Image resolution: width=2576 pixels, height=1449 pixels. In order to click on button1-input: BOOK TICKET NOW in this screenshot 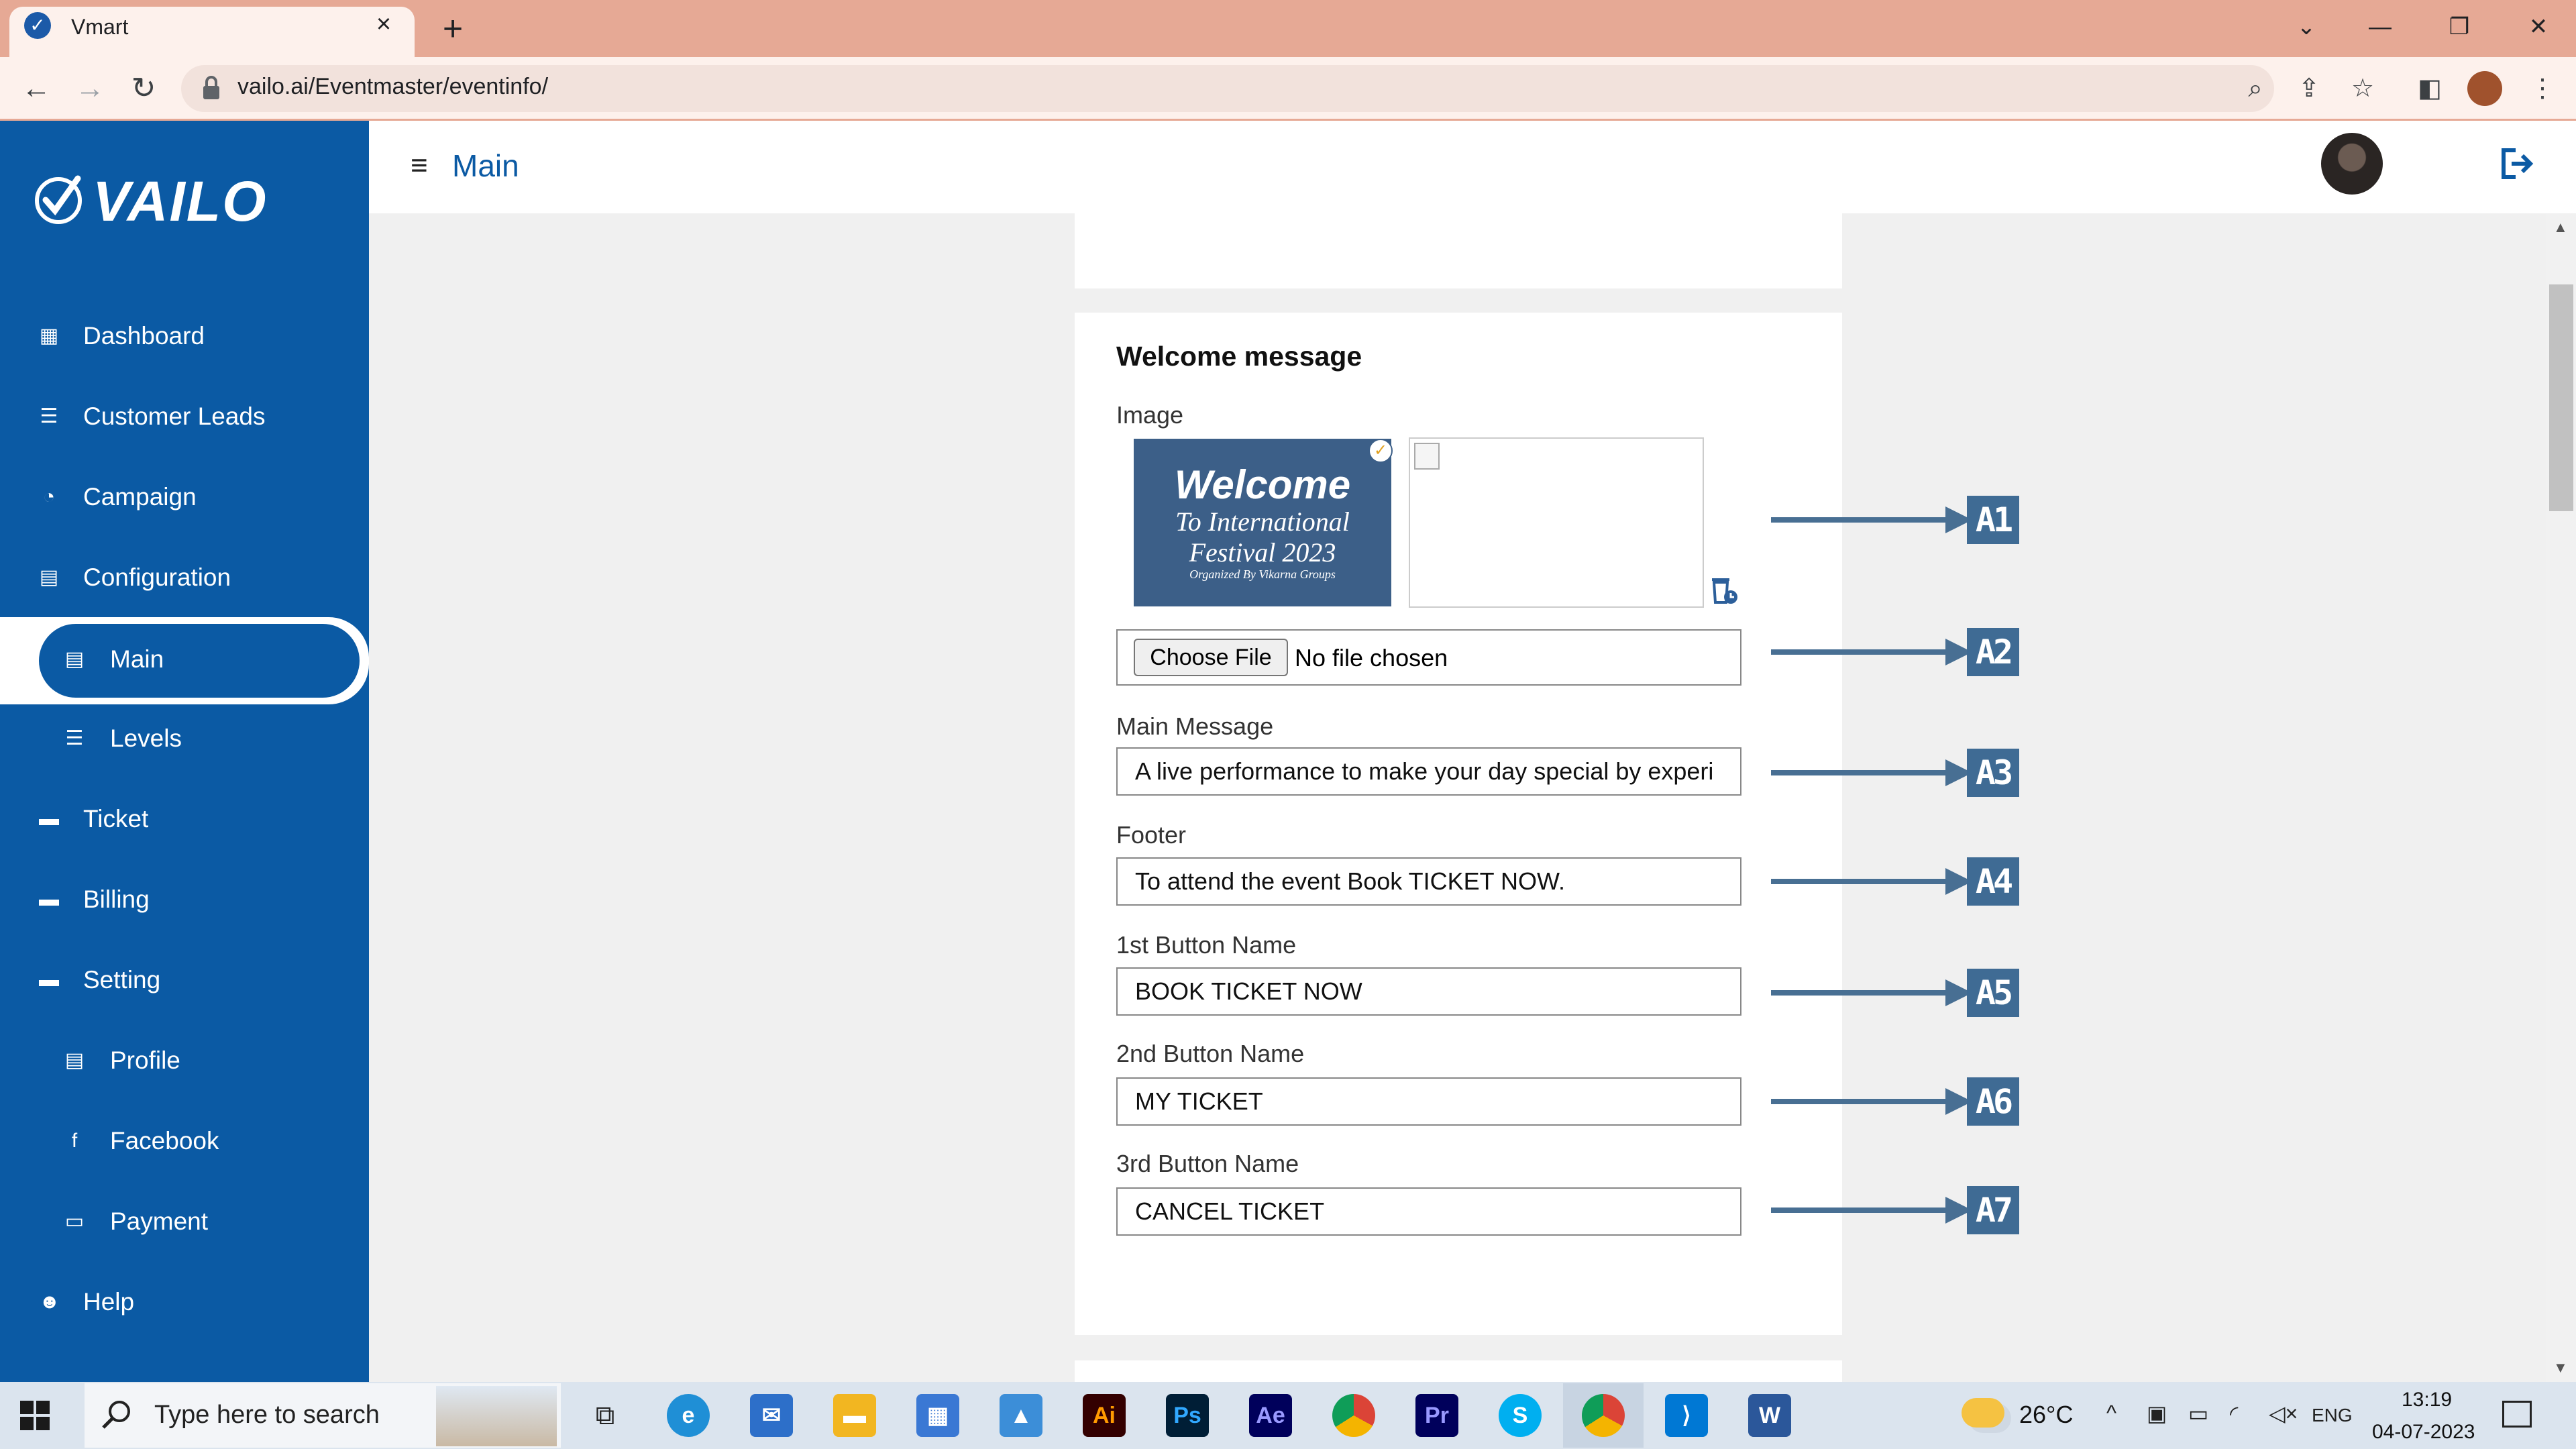, I will do `click(1428, 991)`.